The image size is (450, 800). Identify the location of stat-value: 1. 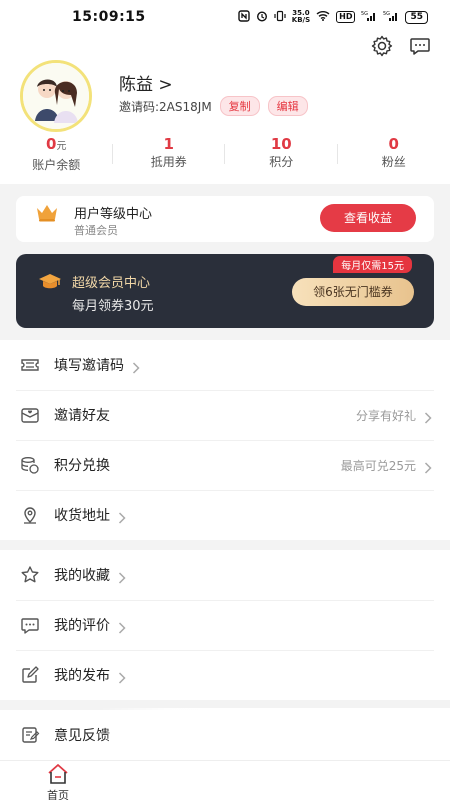
(168, 144).